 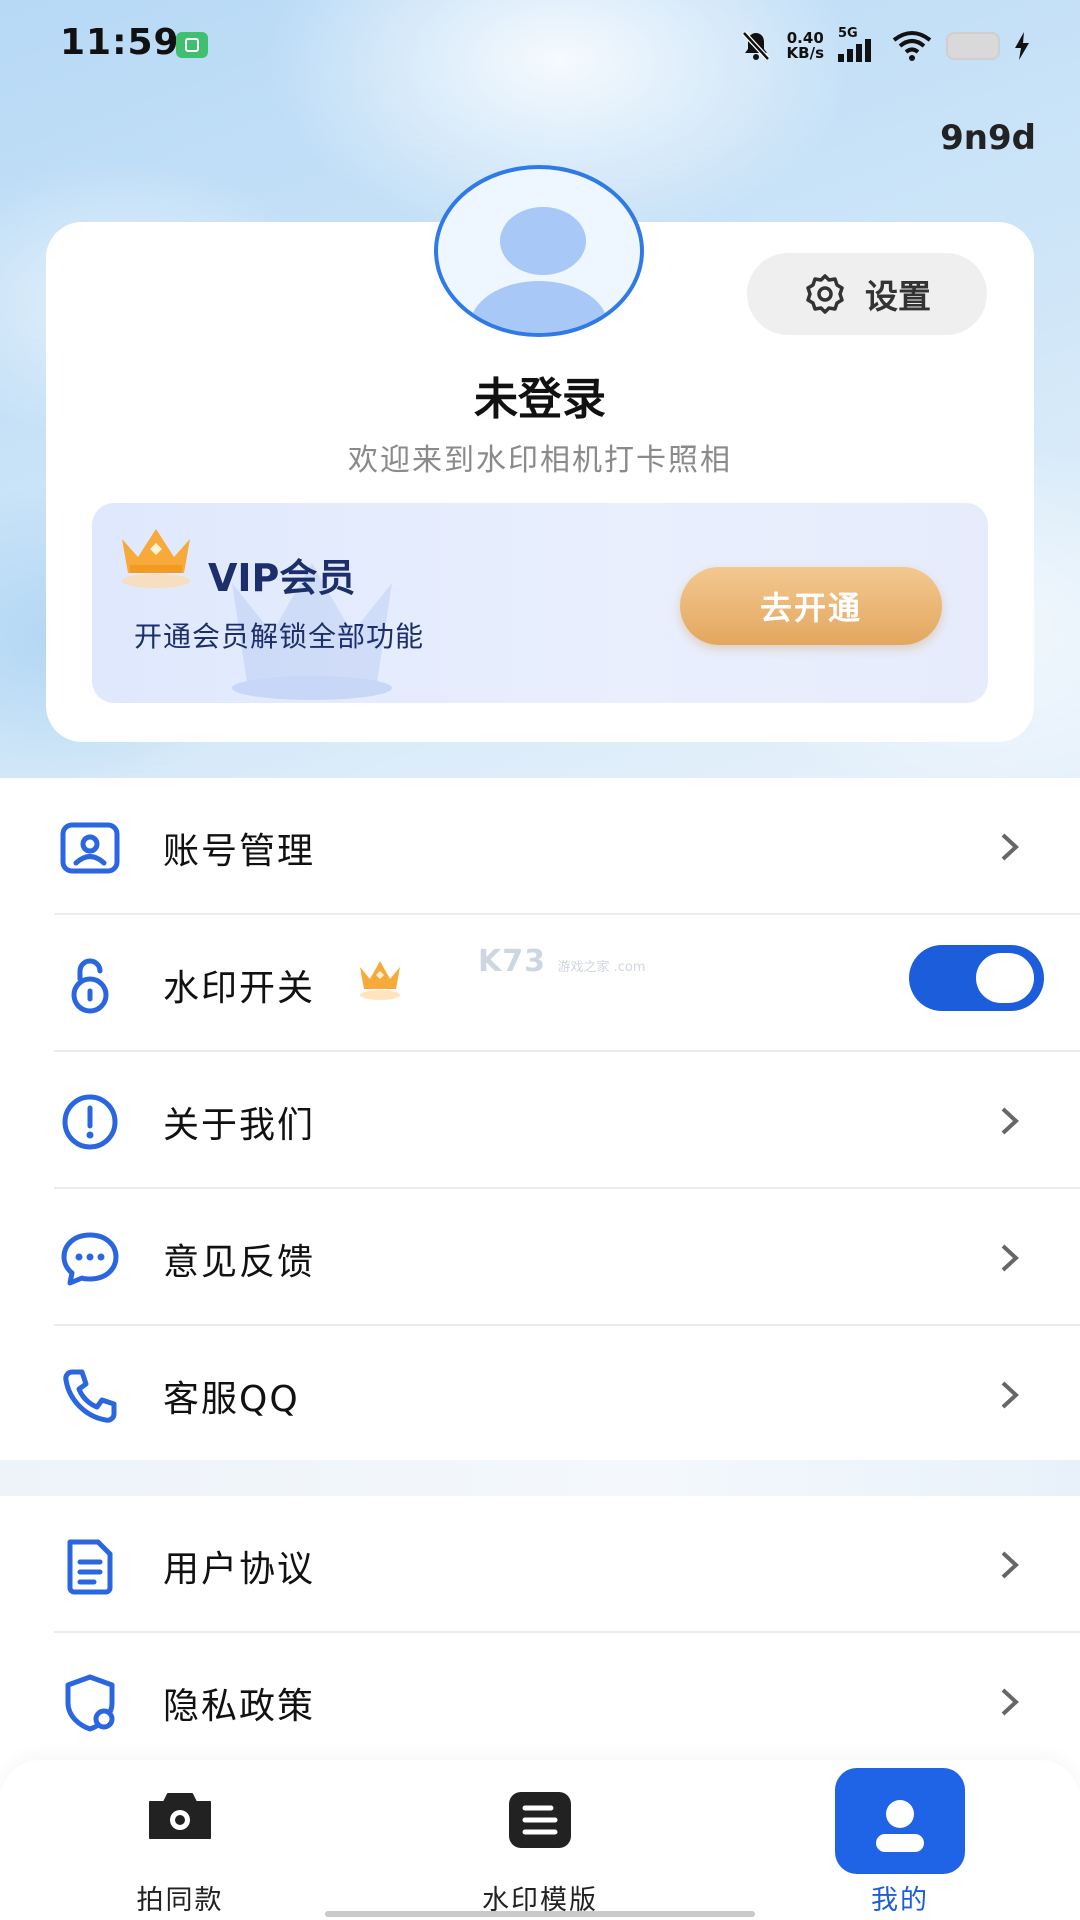 What do you see at coordinates (973, 46) in the screenshot?
I see `battery-icon` at bounding box center [973, 46].